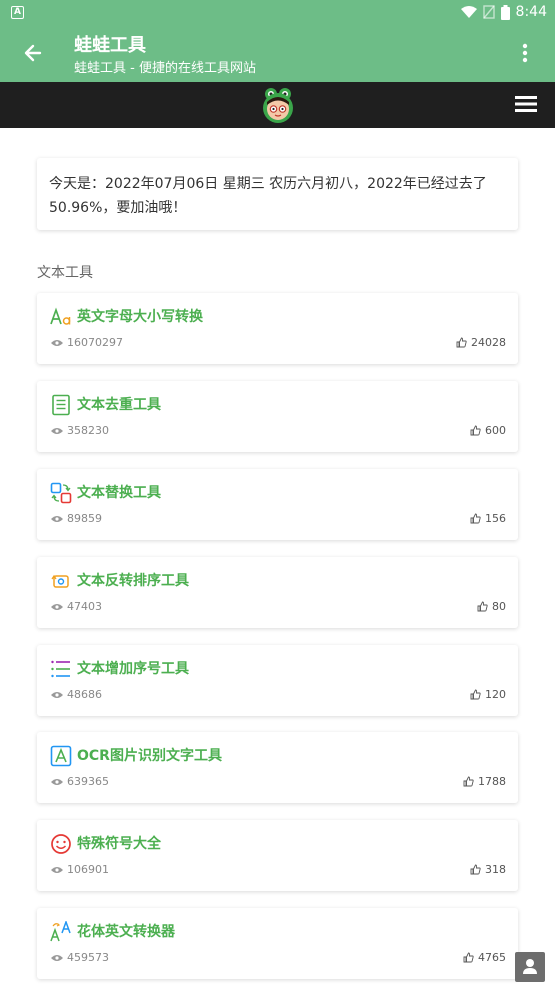 This screenshot has width=555, height=992. What do you see at coordinates (492, 957) in the screenshot?
I see `like-count-value: 4765` at bounding box center [492, 957].